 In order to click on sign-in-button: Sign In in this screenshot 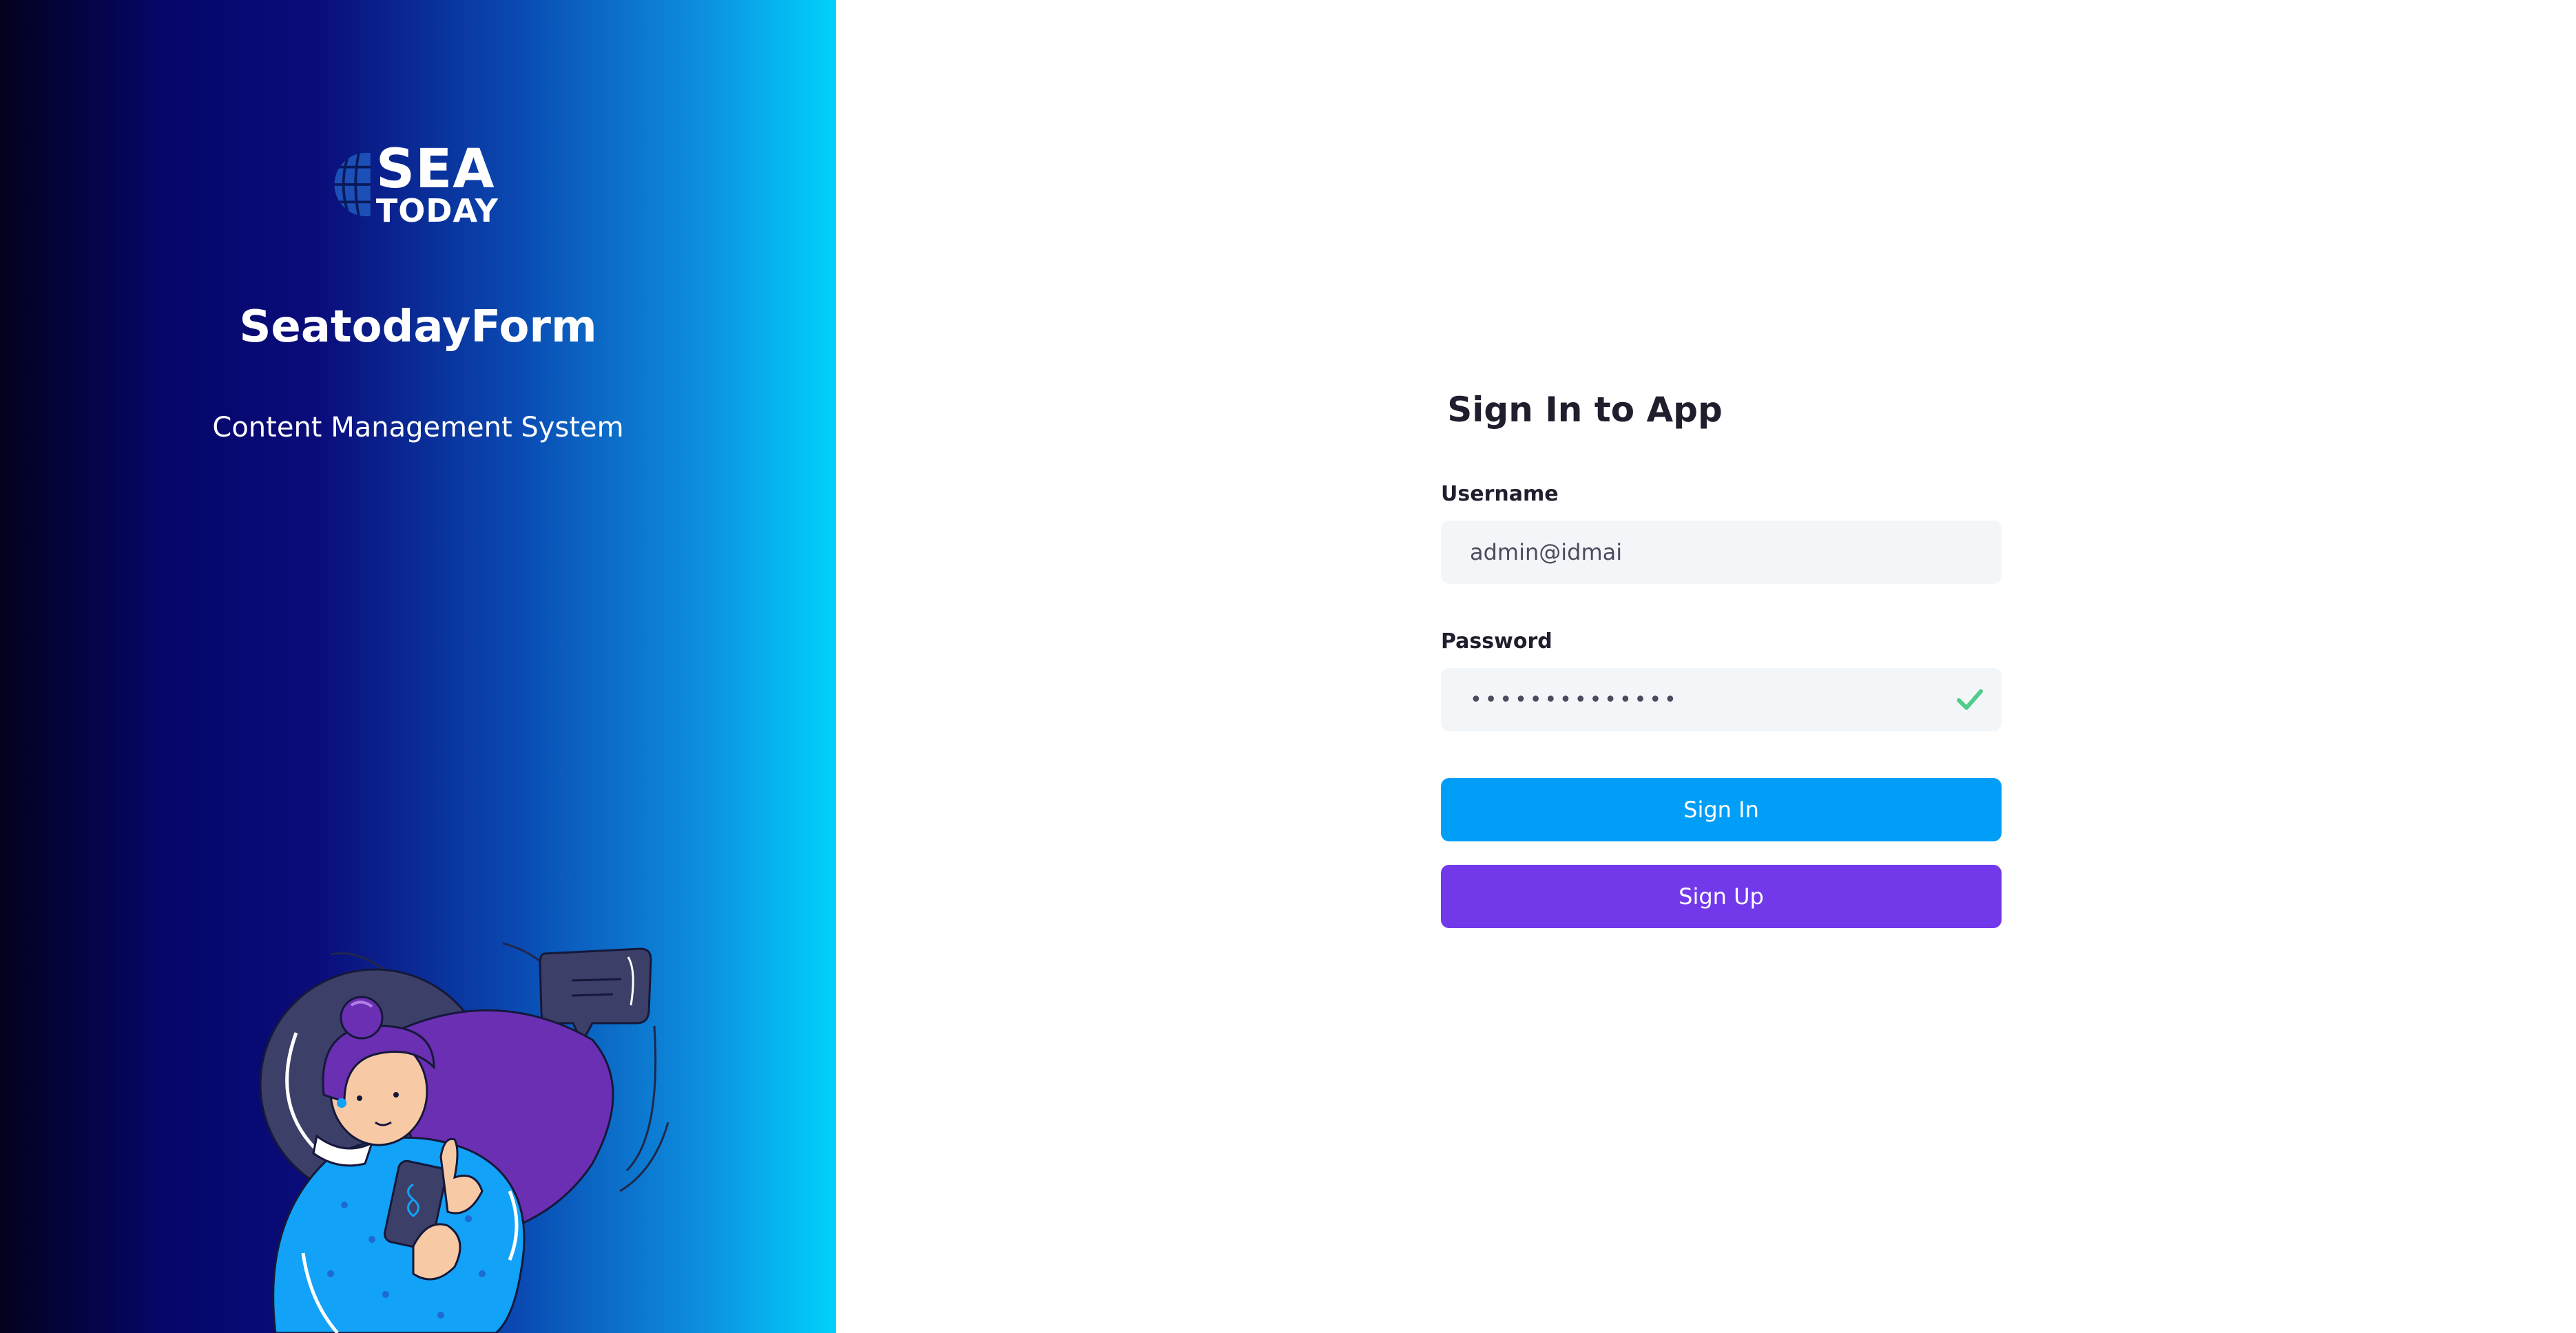, I will do `click(1721, 809)`.